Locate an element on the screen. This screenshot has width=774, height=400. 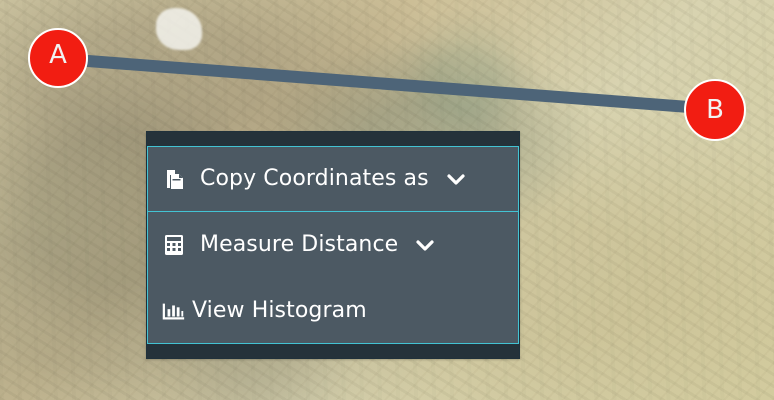
copy-coordinates-menu-item: Copy Coordinates as is located at coordinates (333, 179).